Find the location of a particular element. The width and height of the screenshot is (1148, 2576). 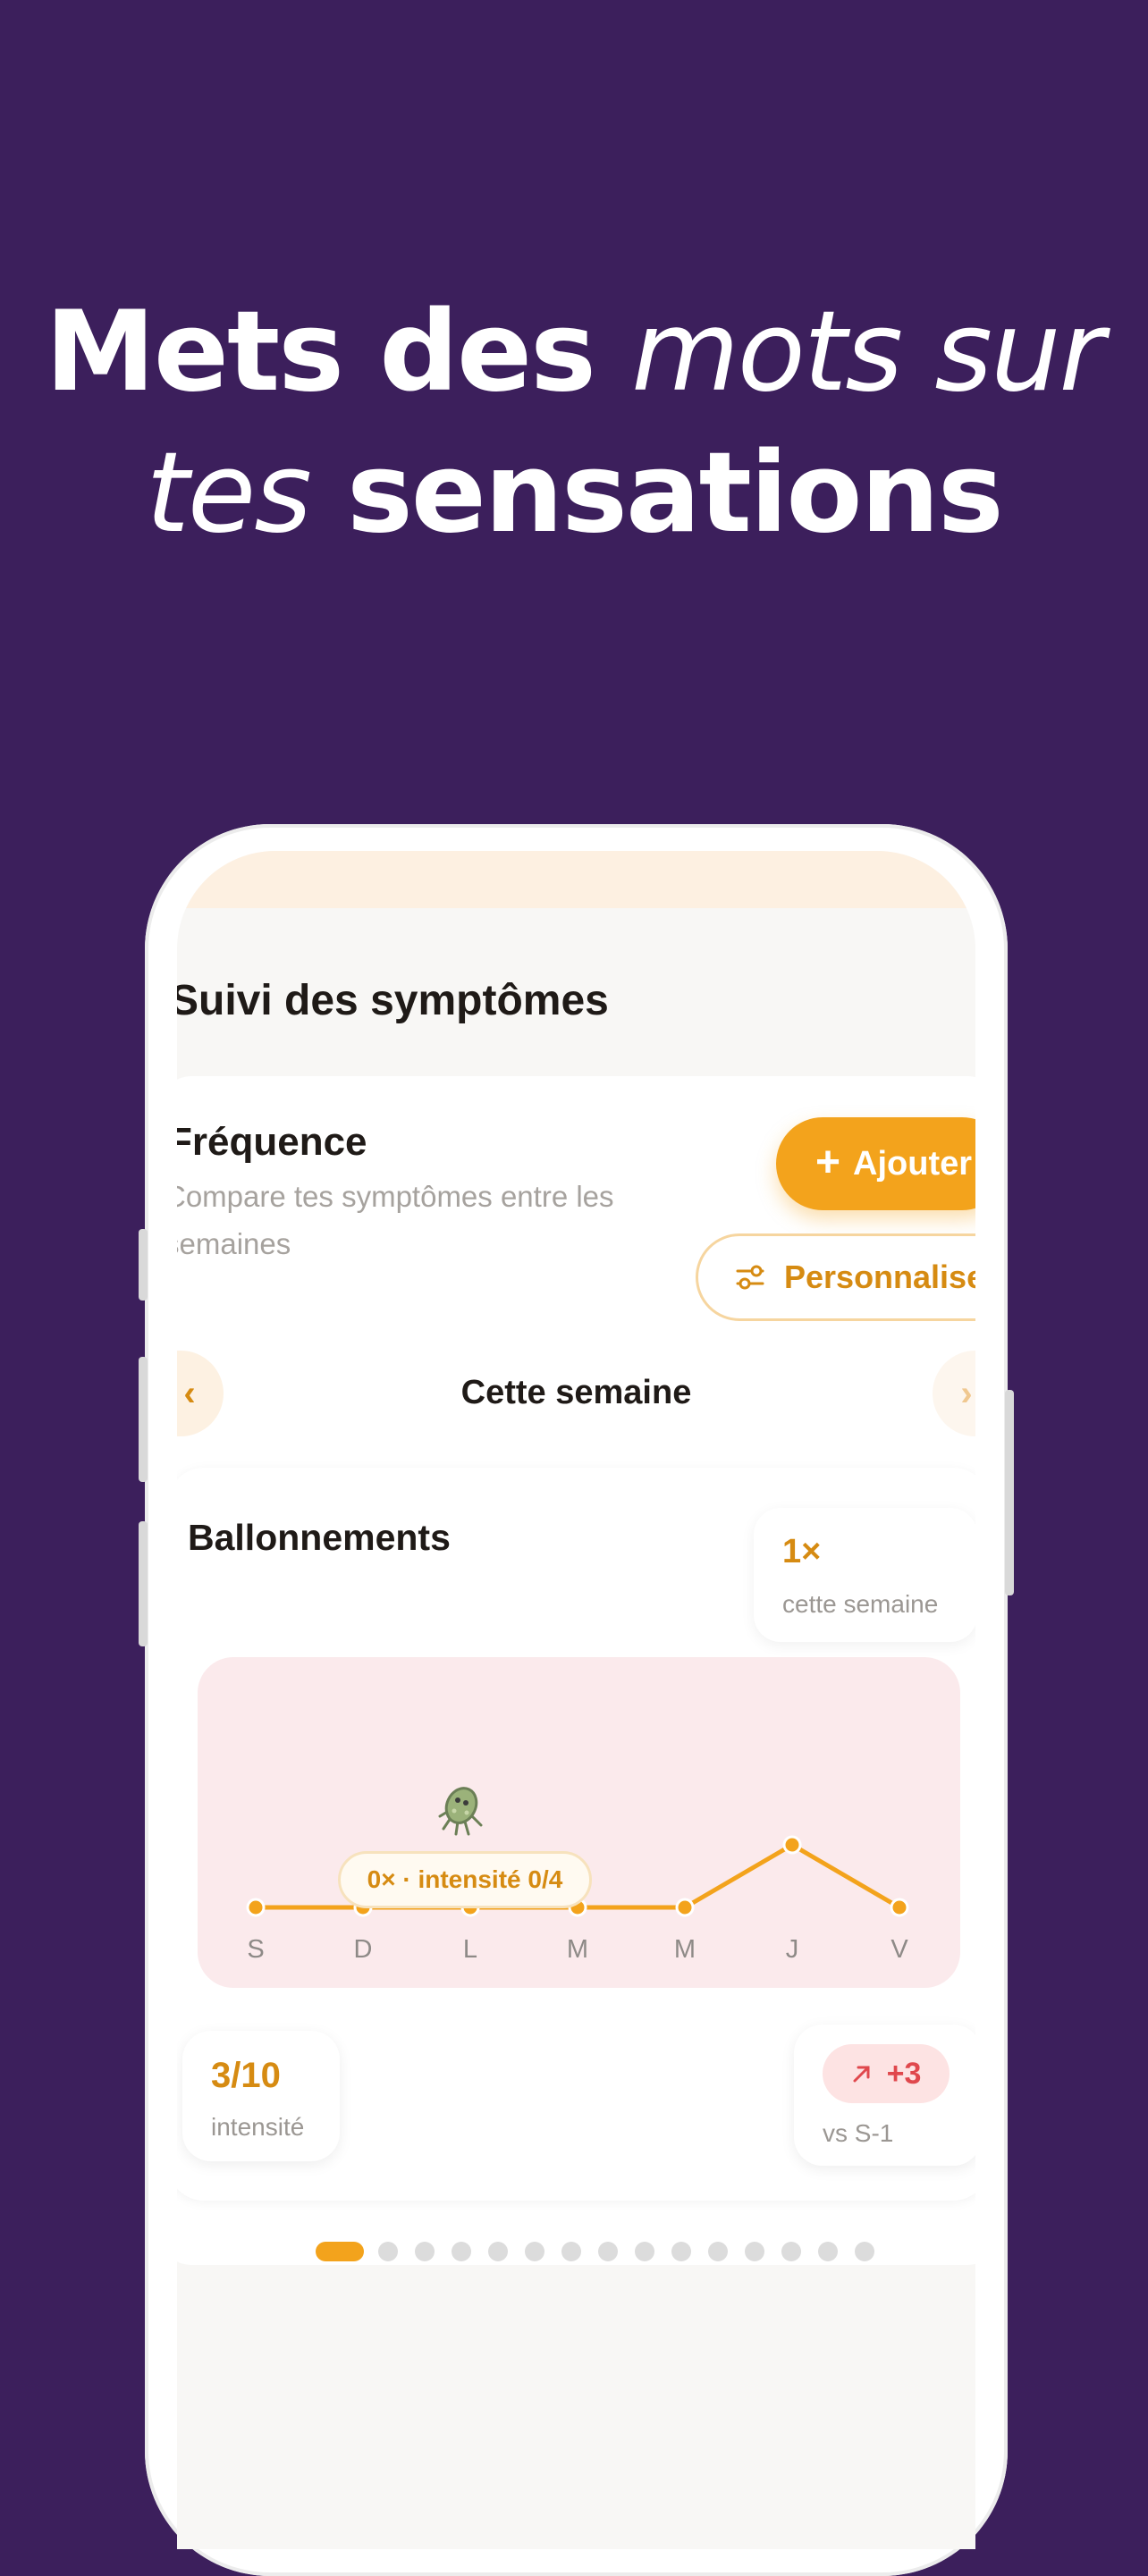

intensity-stat: 3/10 intensité is located at coordinates (261, 2096).